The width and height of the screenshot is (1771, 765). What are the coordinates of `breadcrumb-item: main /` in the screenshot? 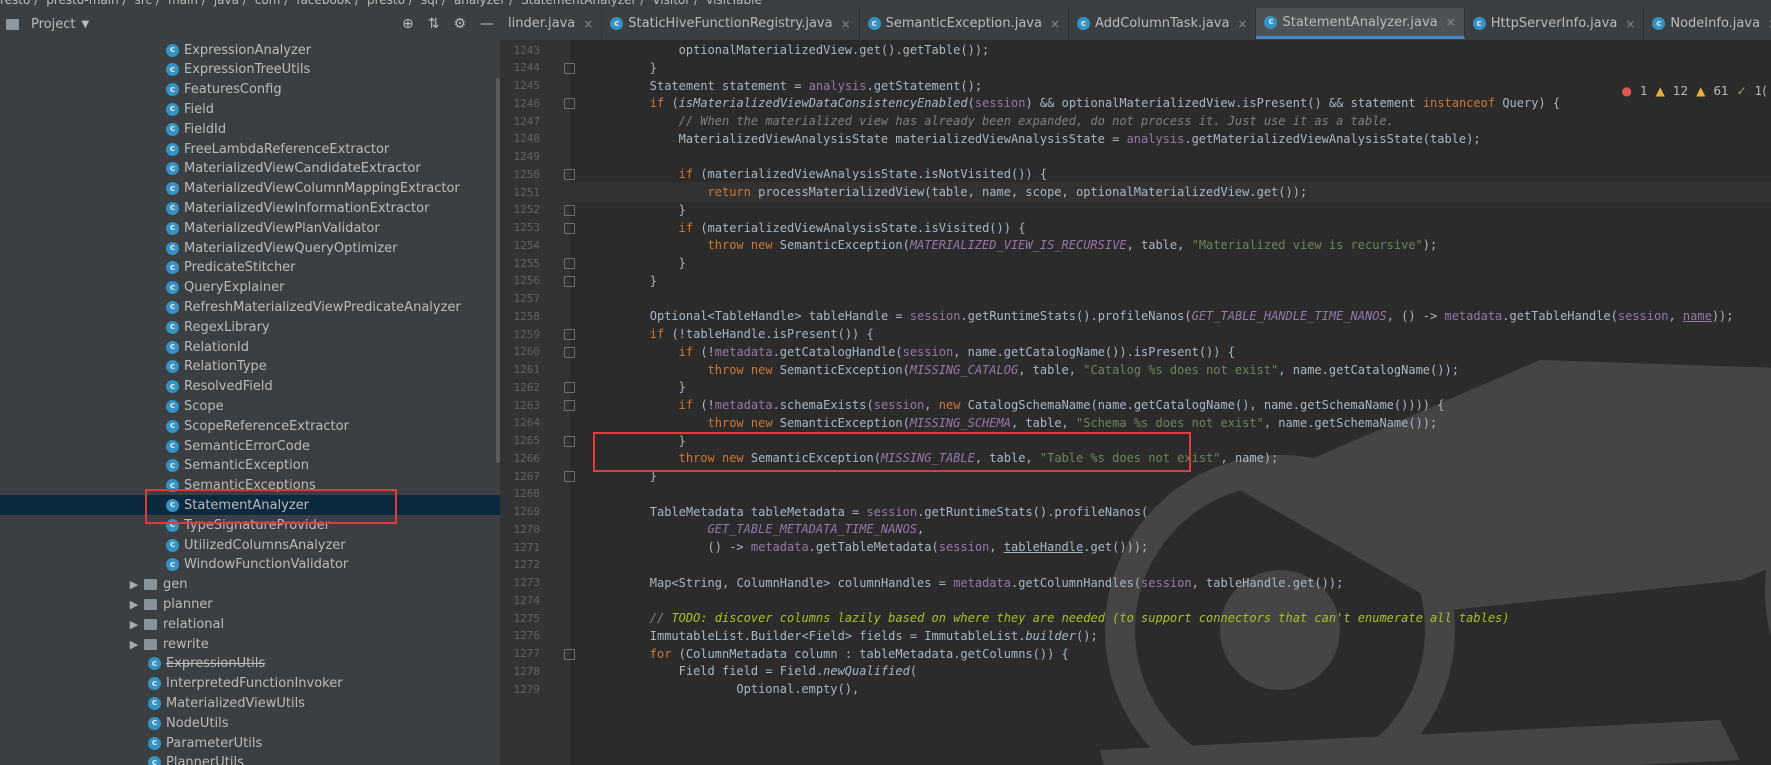 It's located at (187, 3).